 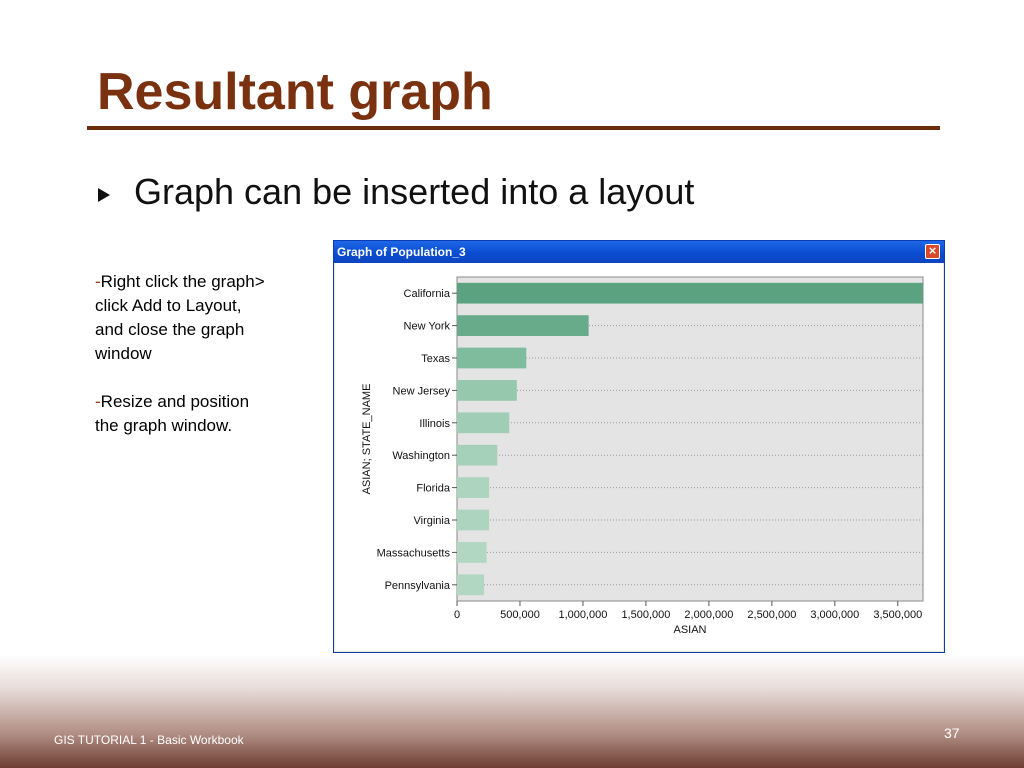 I want to click on title-divider, so click(x=513, y=128).